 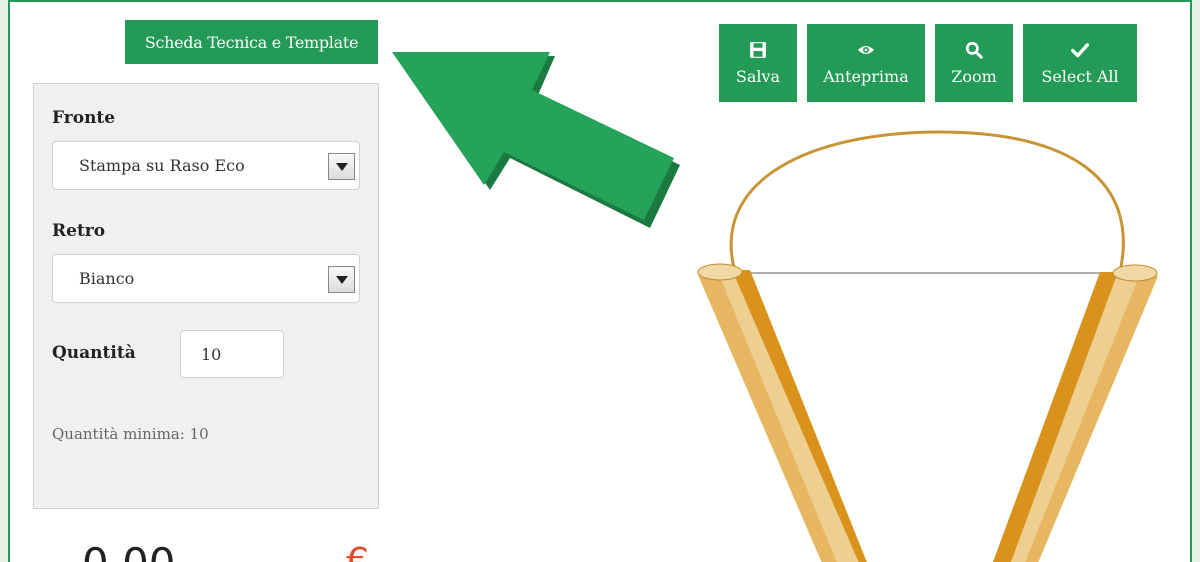 I want to click on check-icon, so click(x=1080, y=49).